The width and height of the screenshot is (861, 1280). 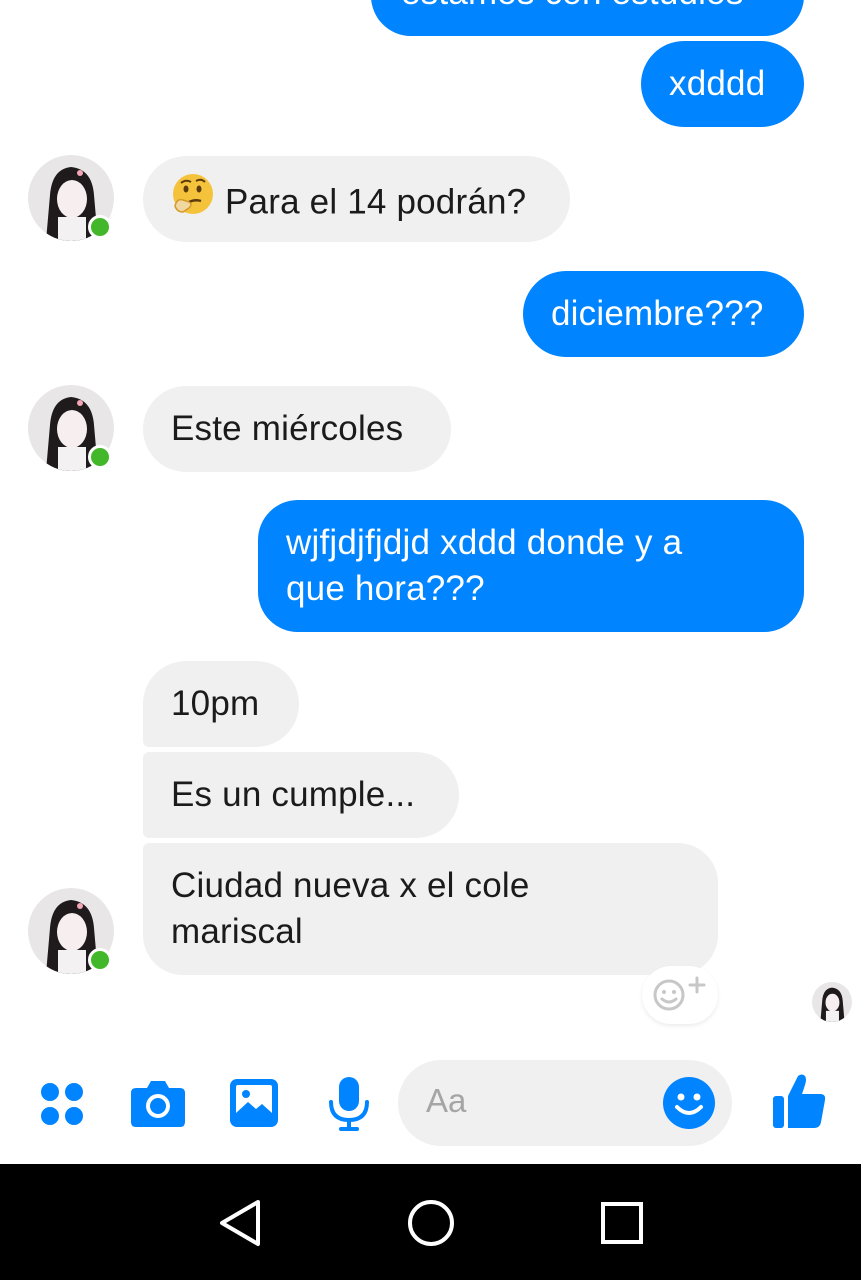 I want to click on message-text-line: mariscal, so click(x=237, y=931).